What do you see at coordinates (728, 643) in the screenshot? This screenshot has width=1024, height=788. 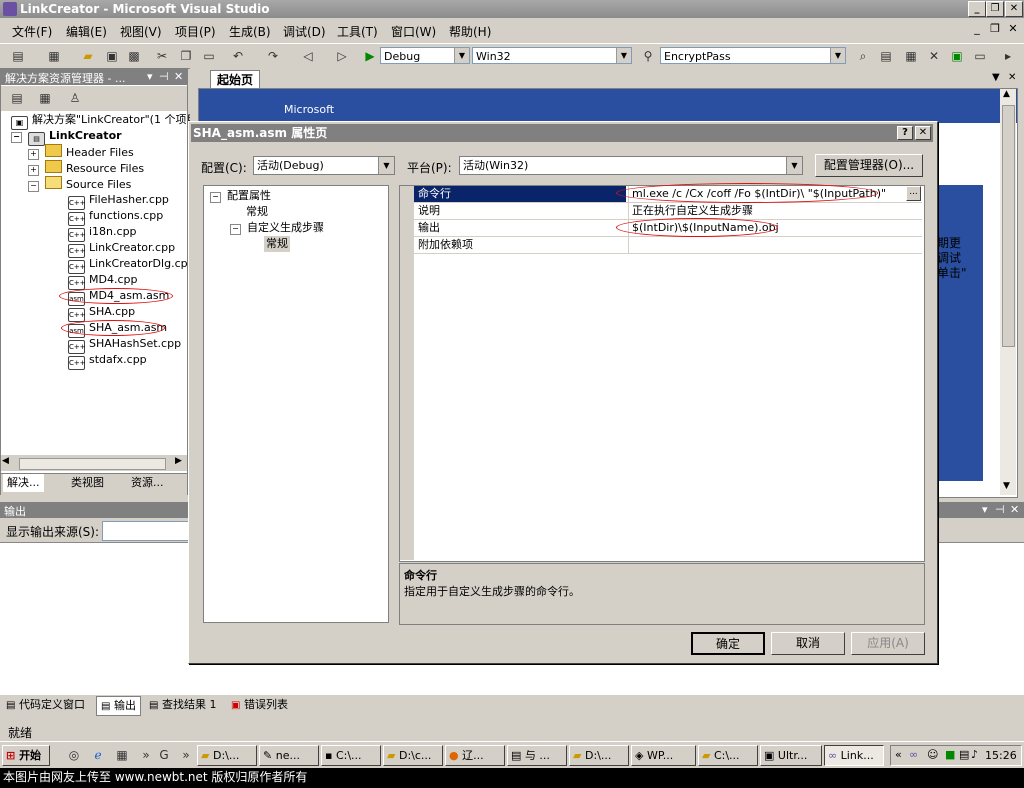 I see `ok-button: 确定` at bounding box center [728, 643].